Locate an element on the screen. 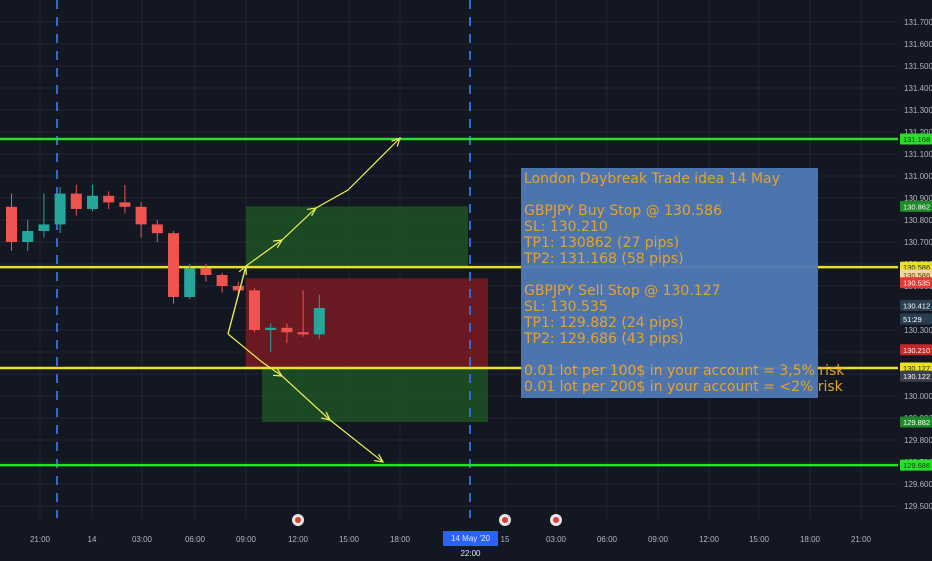 This screenshot has height=561, width=932. price-badge-label: 130.122 is located at coordinates (916, 376).